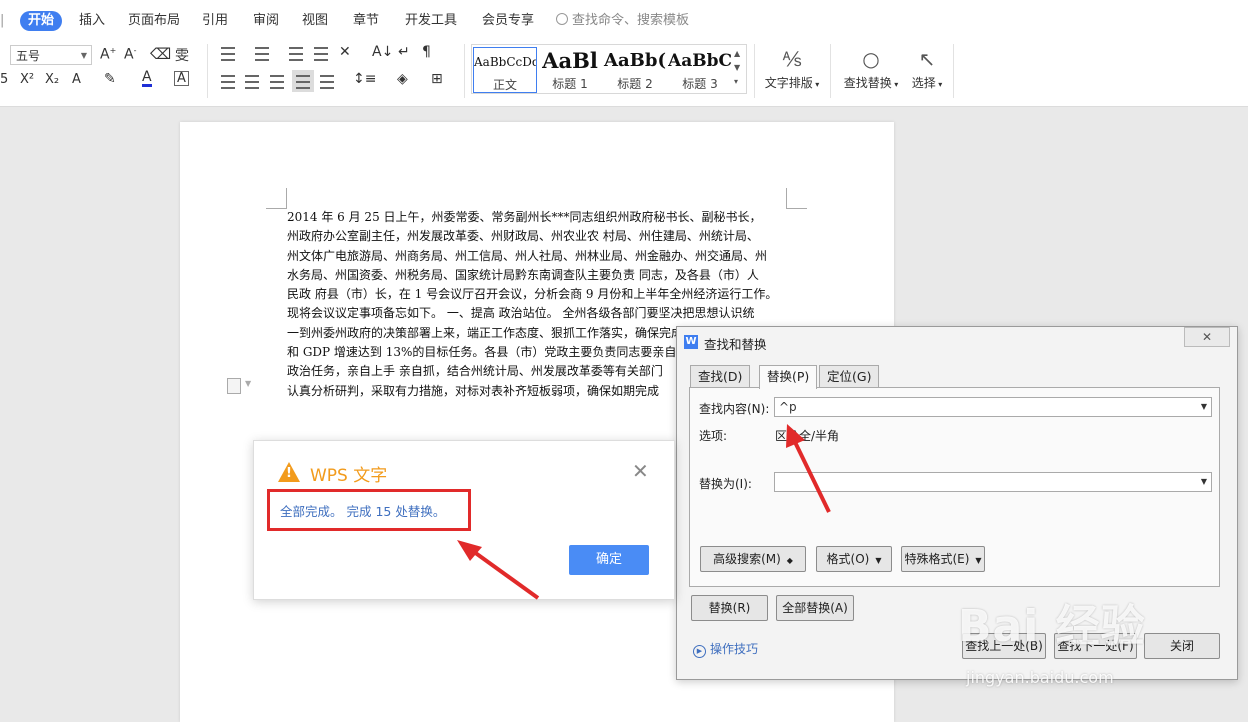  What do you see at coordinates (508, 21) in the screenshot?
I see `tab-member: 会员专享` at bounding box center [508, 21].